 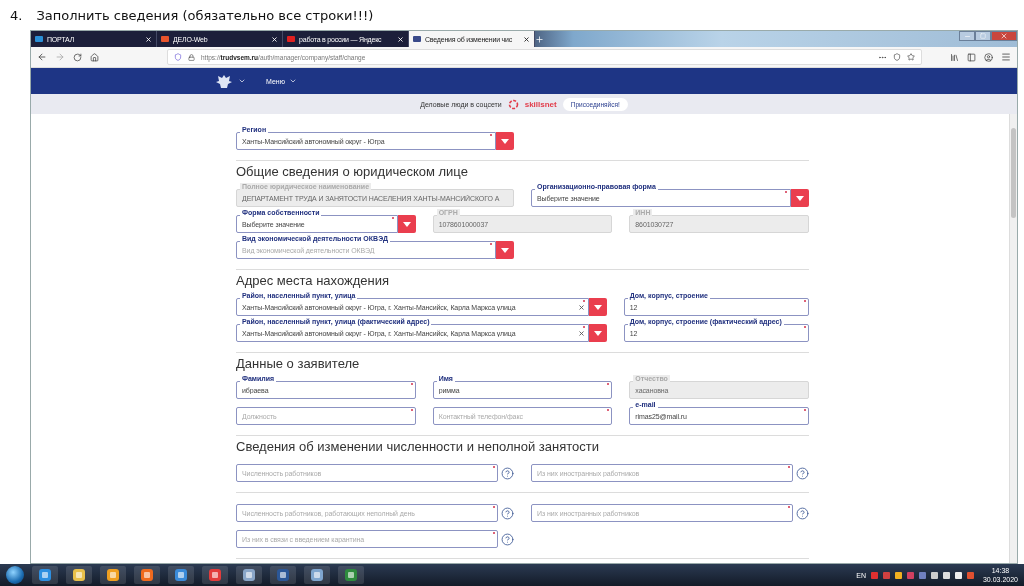 I want to click on account-icon, so click(x=988, y=57).